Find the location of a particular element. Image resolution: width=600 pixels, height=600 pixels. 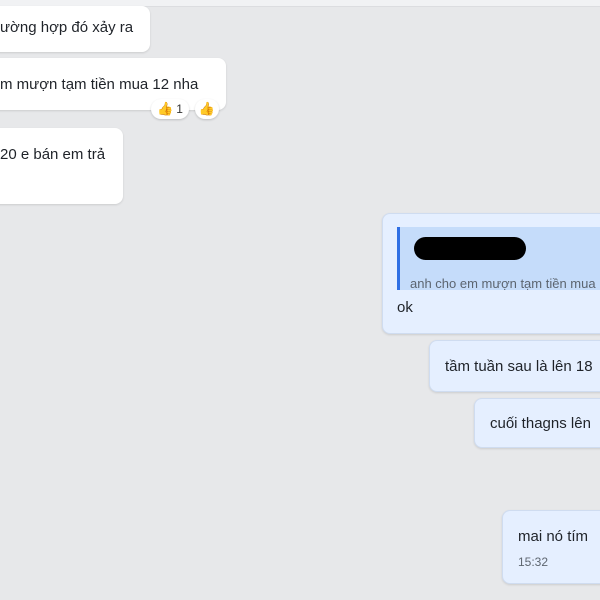

message-text: ok is located at coordinates (405, 307).